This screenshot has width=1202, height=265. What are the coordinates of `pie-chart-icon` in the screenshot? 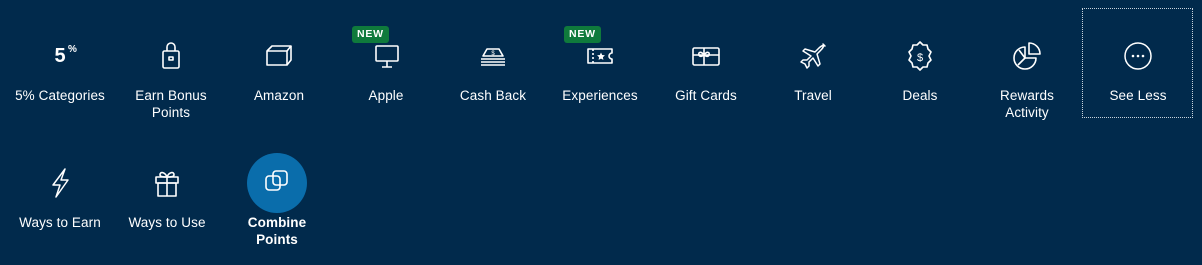 It's located at (1027, 56).